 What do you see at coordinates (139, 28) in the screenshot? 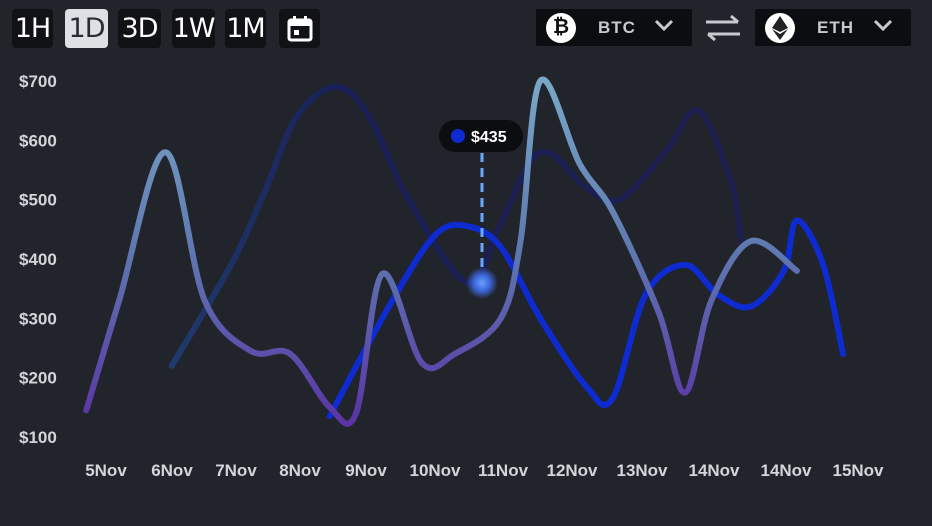
I see `timeframe-3d-button: 3D` at bounding box center [139, 28].